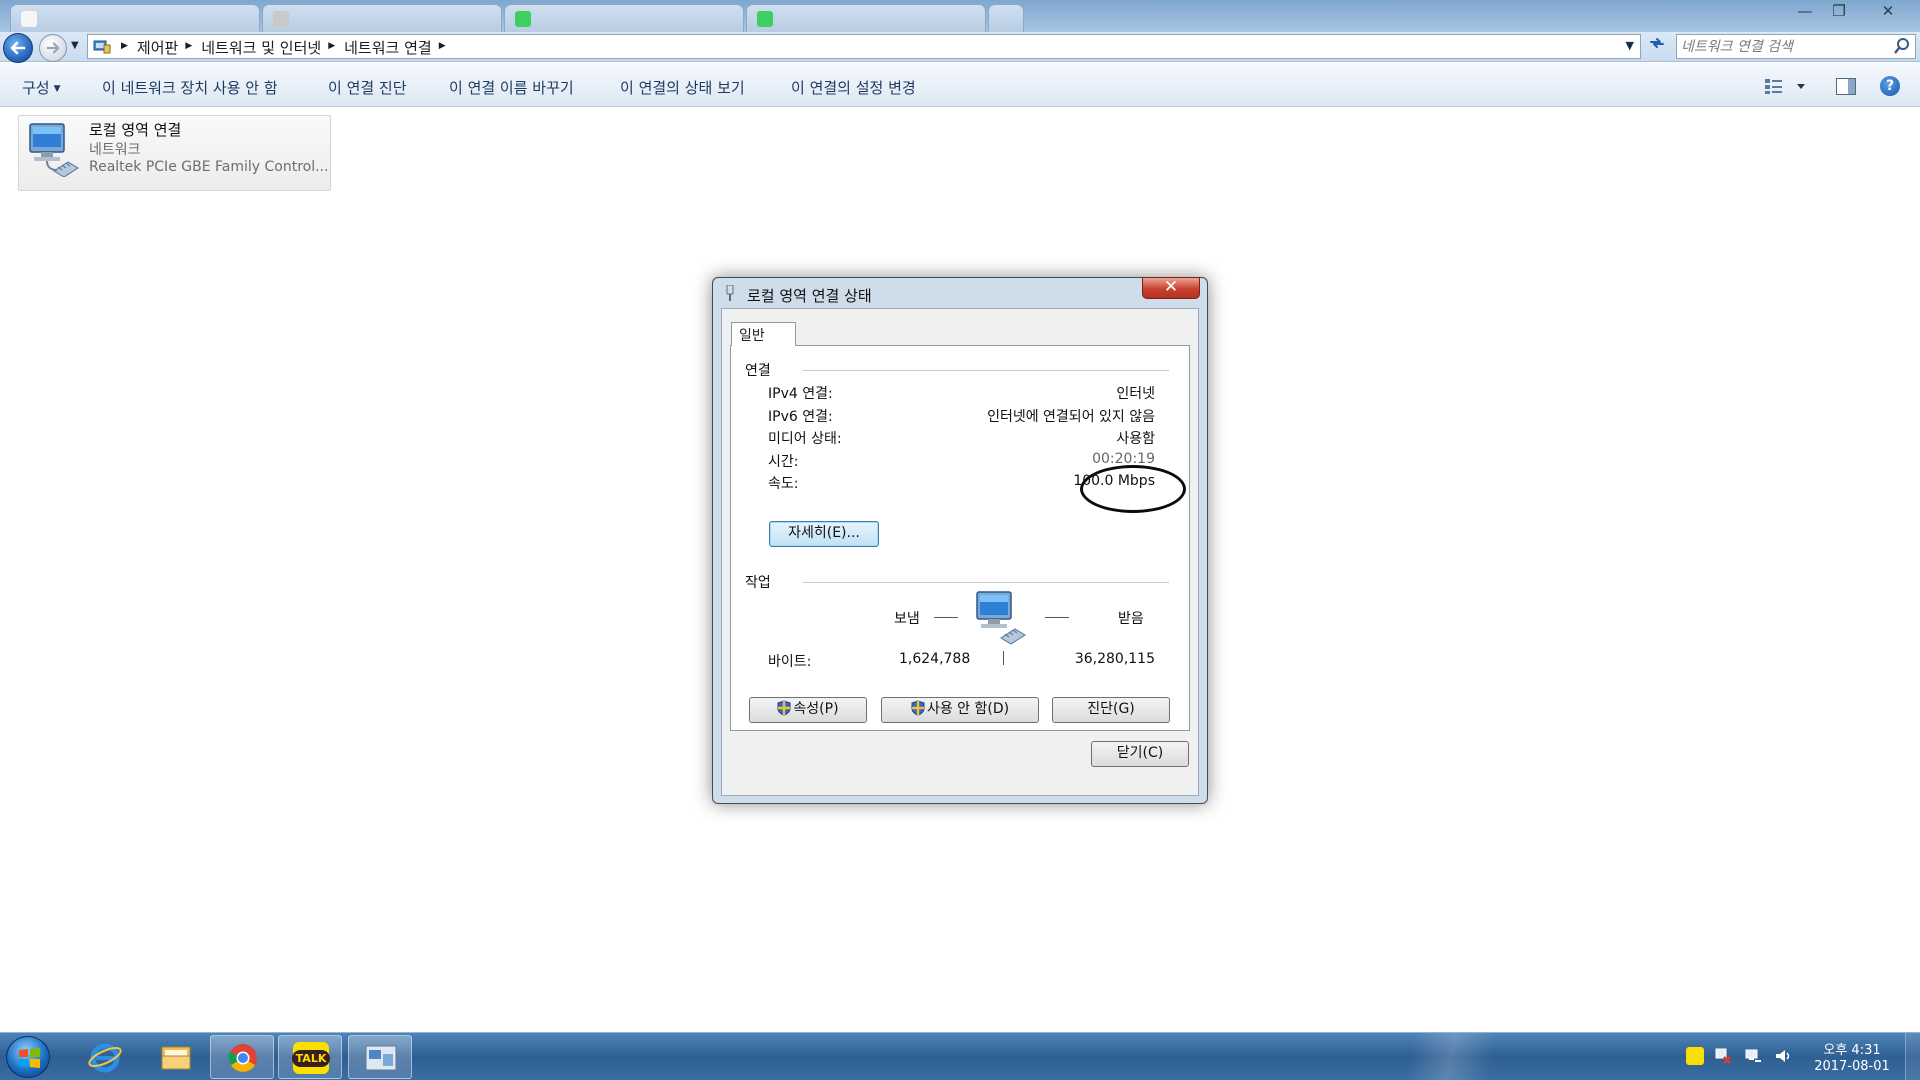 Image resolution: width=1920 pixels, height=1080 pixels. I want to click on organize-menu: 구성 ▼, so click(41, 87).